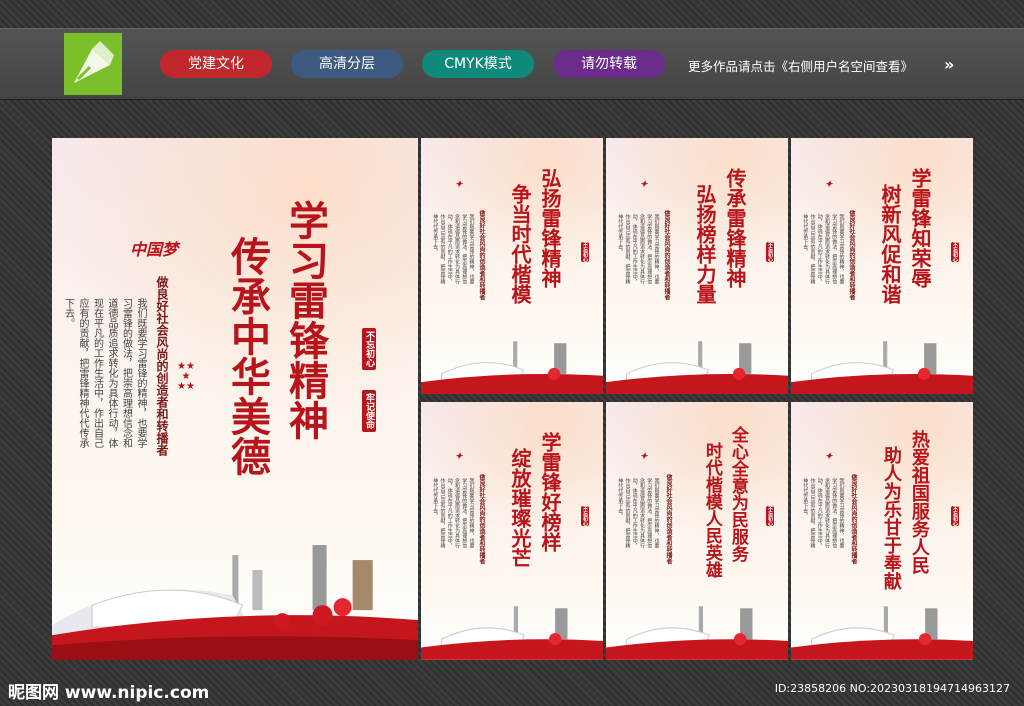  What do you see at coordinates (550, 228) in the screenshot?
I see `poster-1-title-1: 弘扬雷锋精神` at bounding box center [550, 228].